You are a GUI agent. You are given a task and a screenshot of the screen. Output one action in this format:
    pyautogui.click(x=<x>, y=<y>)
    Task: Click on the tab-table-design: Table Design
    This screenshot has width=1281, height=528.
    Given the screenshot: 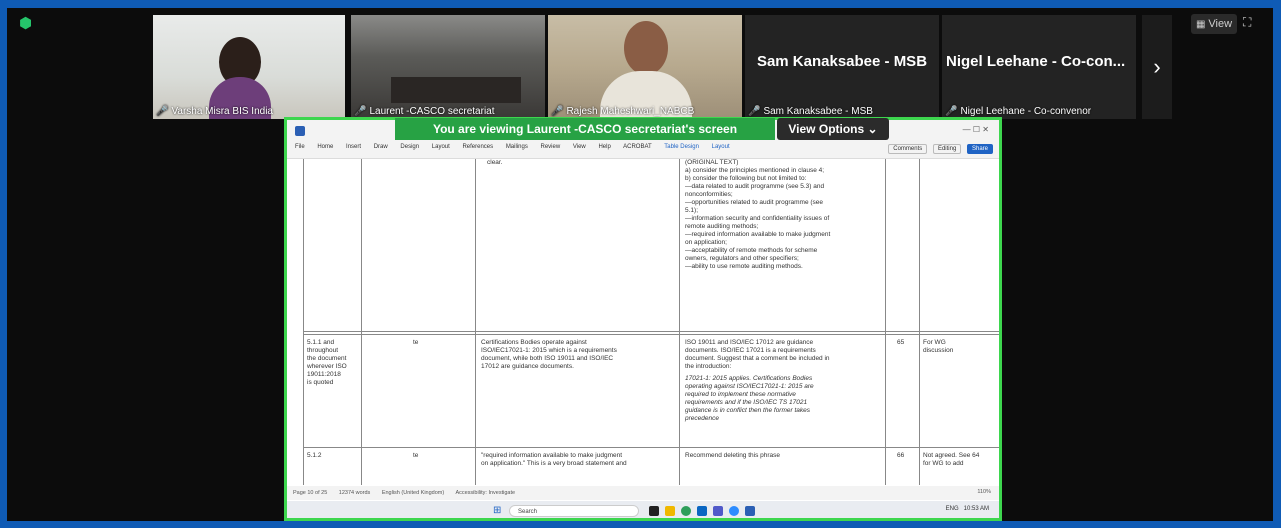 What is the action you would take?
    pyautogui.click(x=681, y=147)
    